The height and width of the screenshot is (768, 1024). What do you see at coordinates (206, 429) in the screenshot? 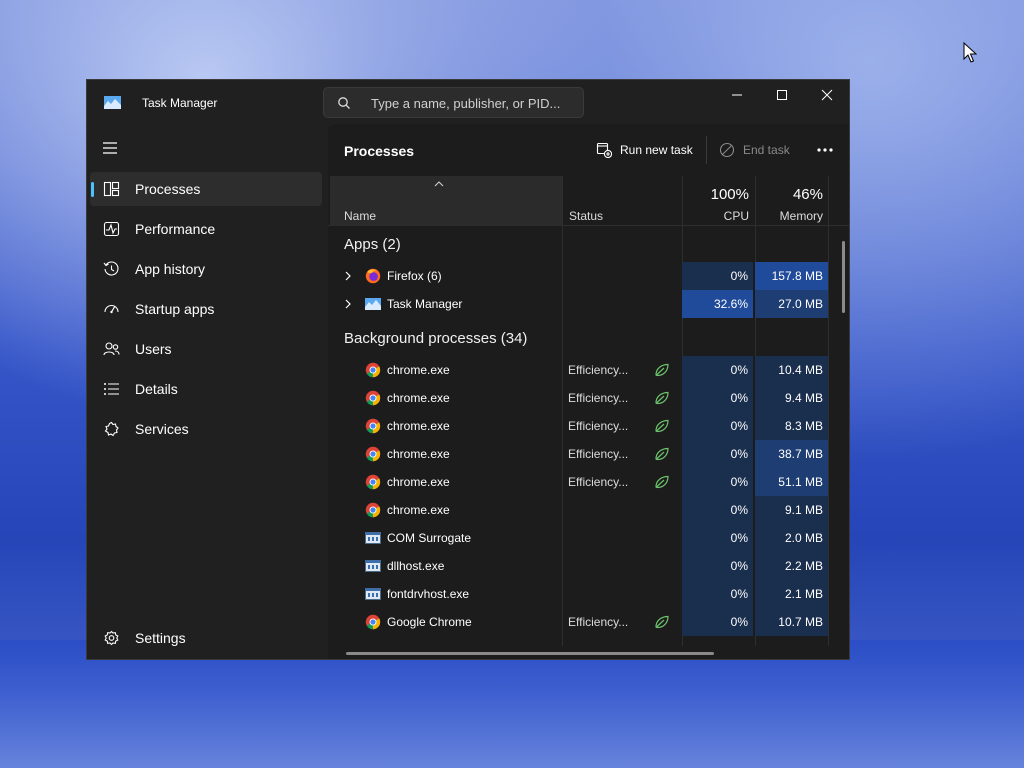
I see `sidebar-item-services: Services` at bounding box center [206, 429].